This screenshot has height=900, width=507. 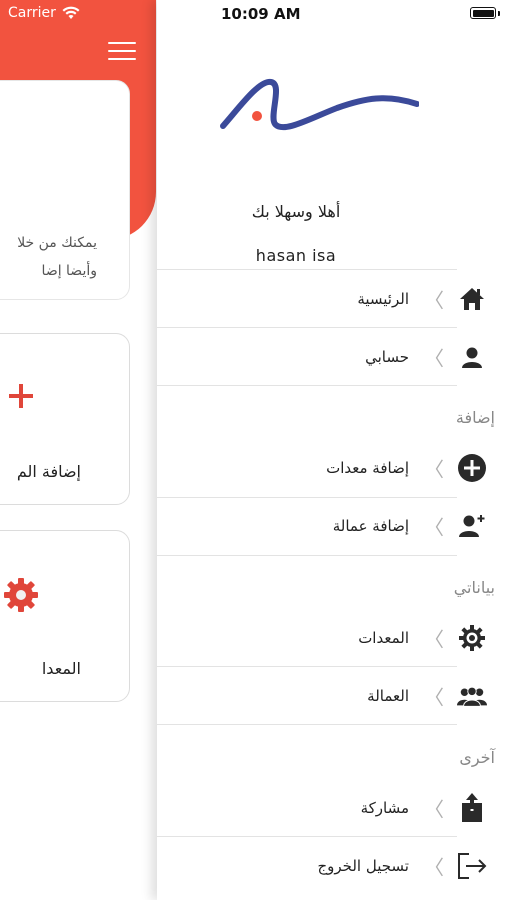 I want to click on menu-item-equipment: المعدات 〈, so click(x=332, y=638).